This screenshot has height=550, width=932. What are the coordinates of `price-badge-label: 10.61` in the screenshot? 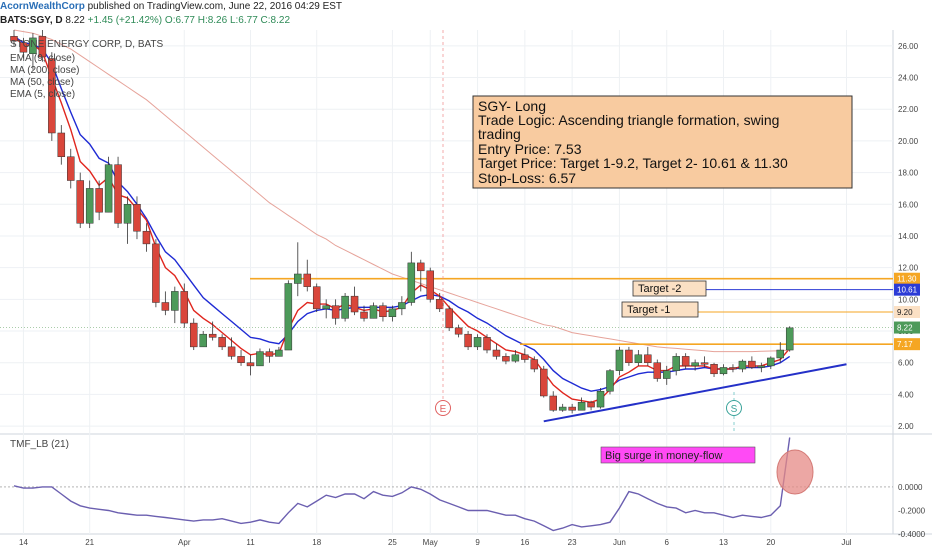 It's located at (907, 290).